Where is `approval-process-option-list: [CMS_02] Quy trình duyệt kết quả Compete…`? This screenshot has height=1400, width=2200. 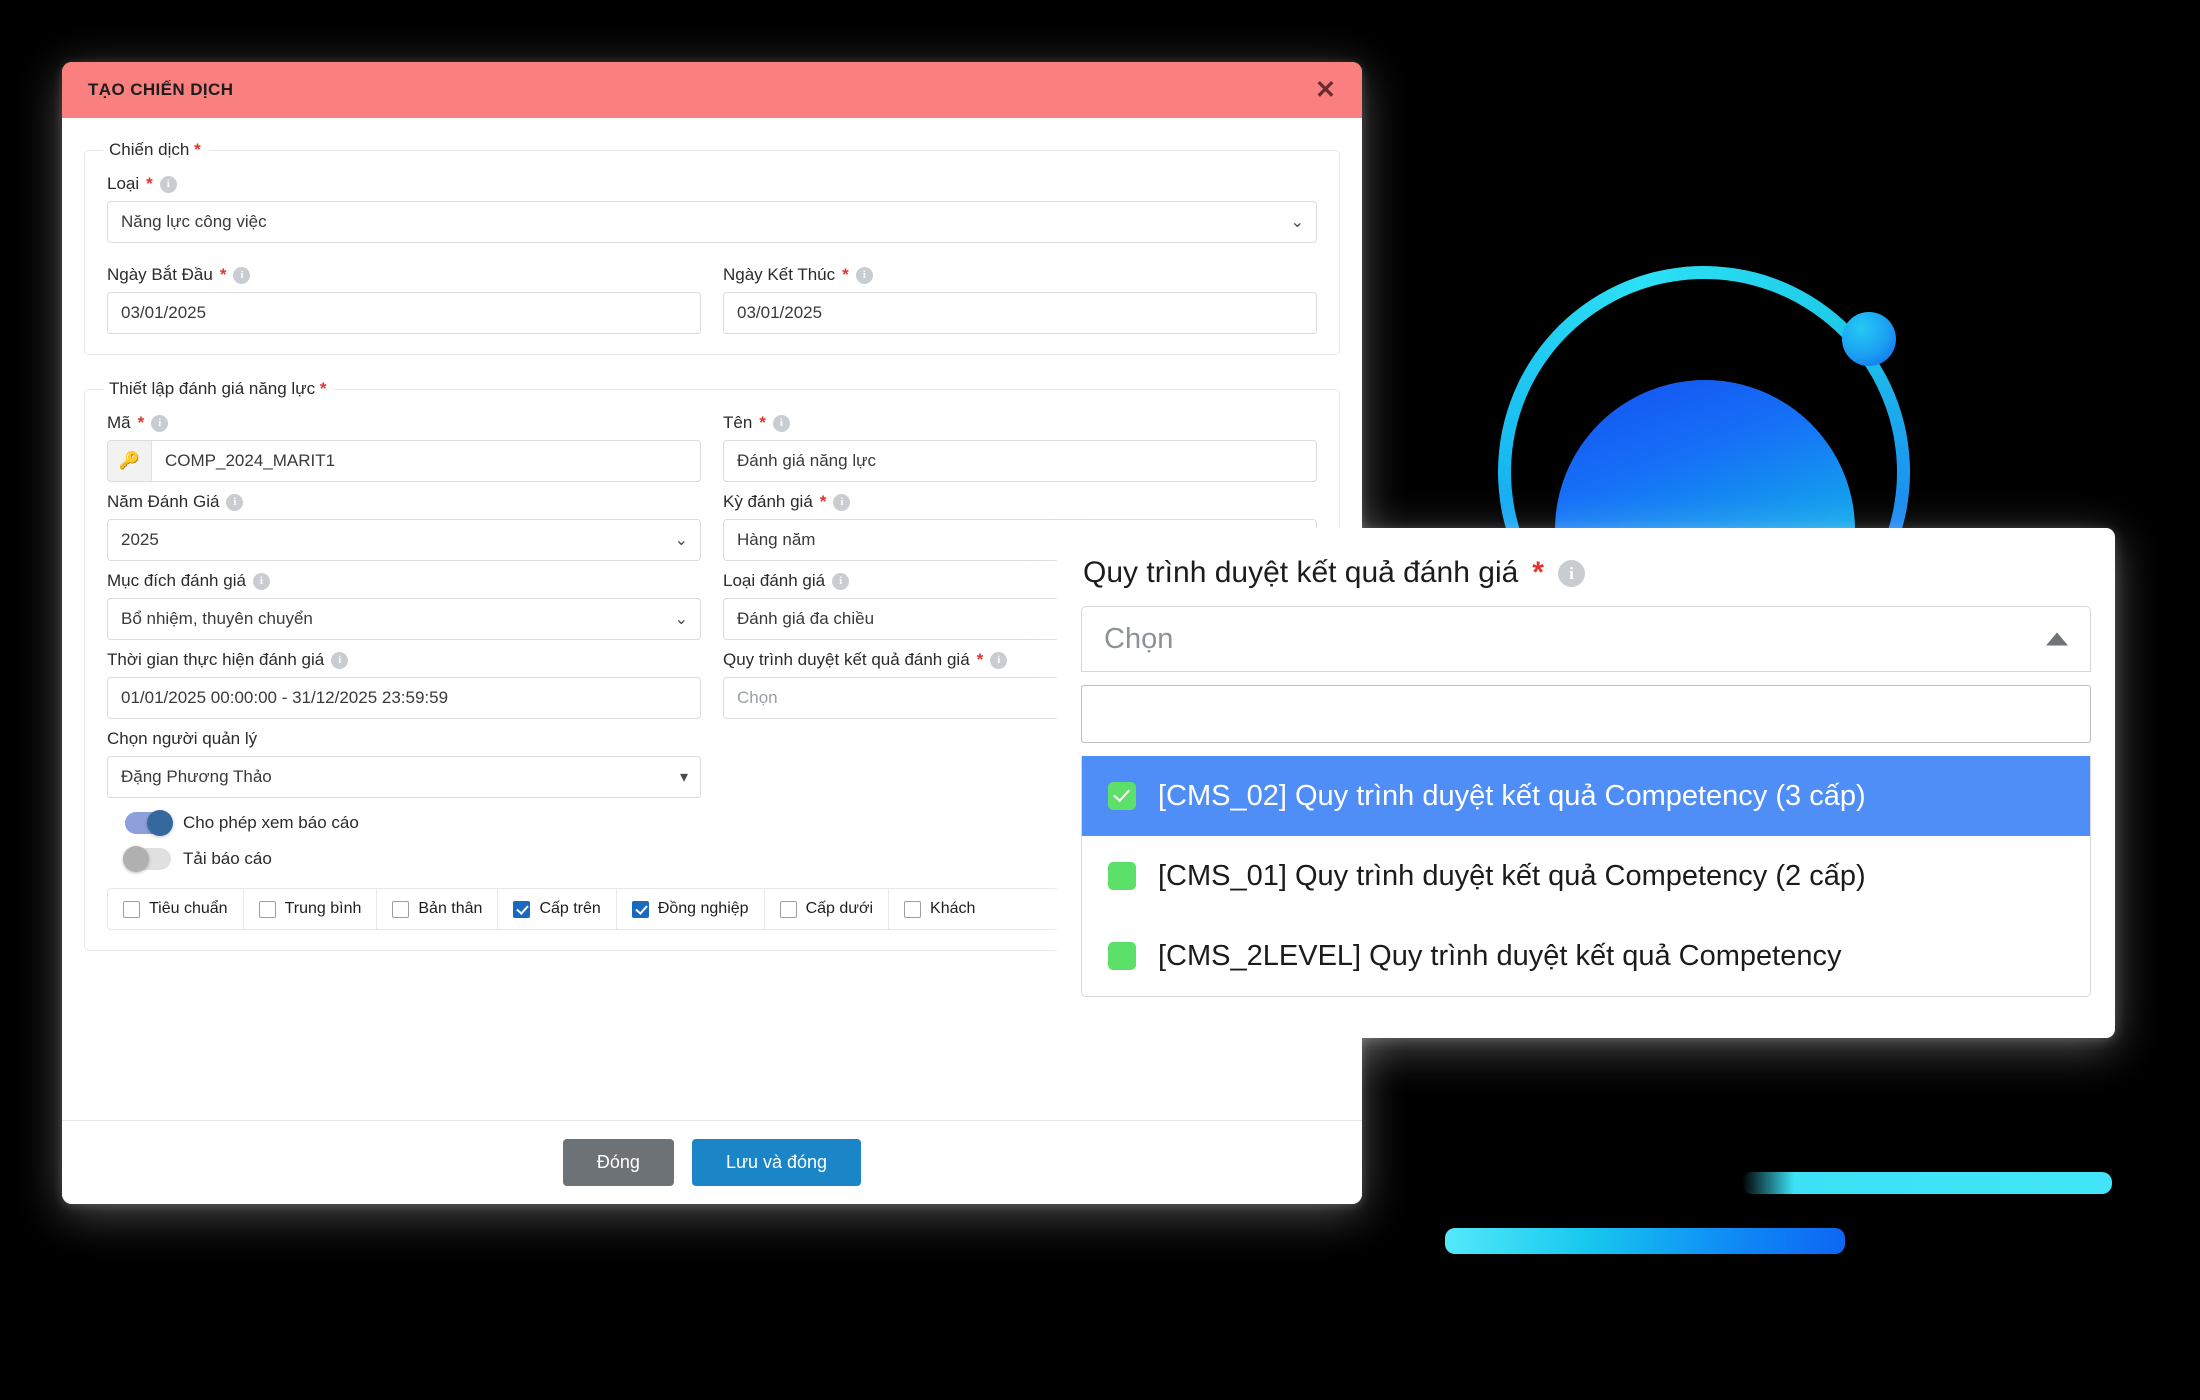
approval-process-option-list: [CMS_02] Quy trình duyệt kết quả Compete… is located at coordinates (1586, 876).